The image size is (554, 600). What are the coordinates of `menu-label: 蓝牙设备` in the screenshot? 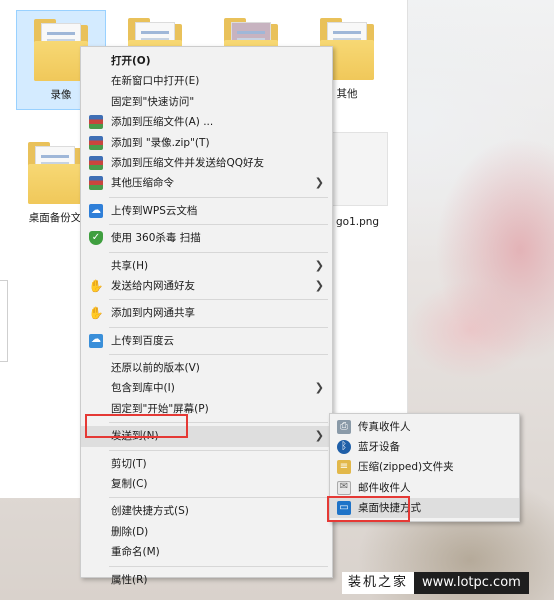 It's located at (379, 447).